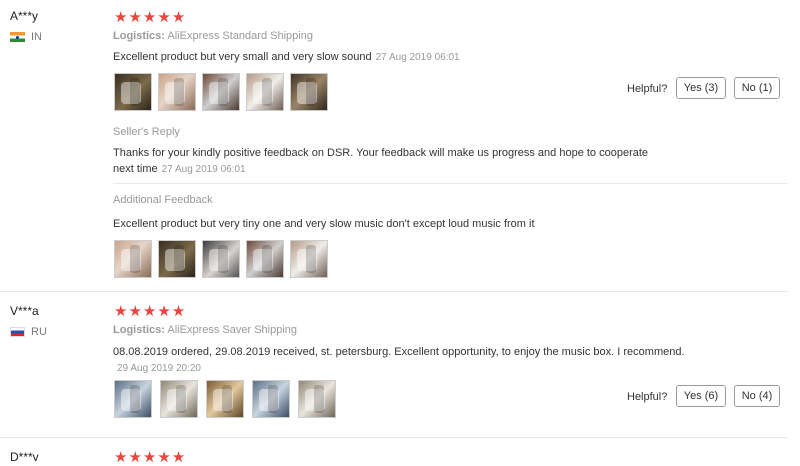  I want to click on country-code: RU, so click(39, 332).